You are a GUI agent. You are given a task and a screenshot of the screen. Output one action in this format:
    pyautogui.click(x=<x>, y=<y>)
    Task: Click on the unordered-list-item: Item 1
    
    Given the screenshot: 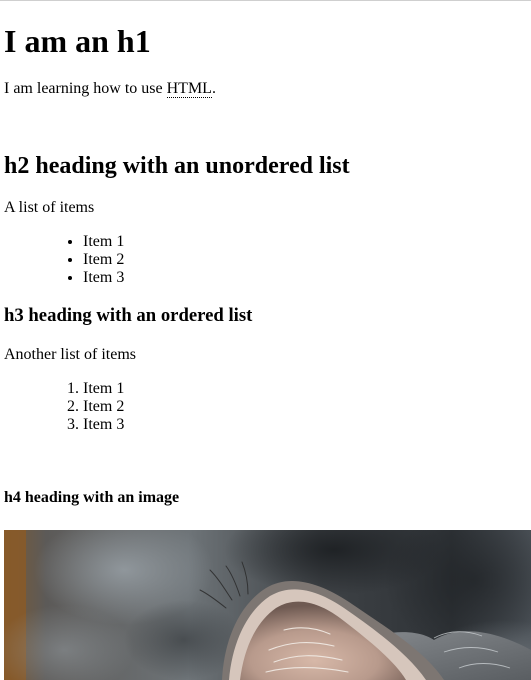 What is the action you would take?
    pyautogui.click(x=103, y=242)
    